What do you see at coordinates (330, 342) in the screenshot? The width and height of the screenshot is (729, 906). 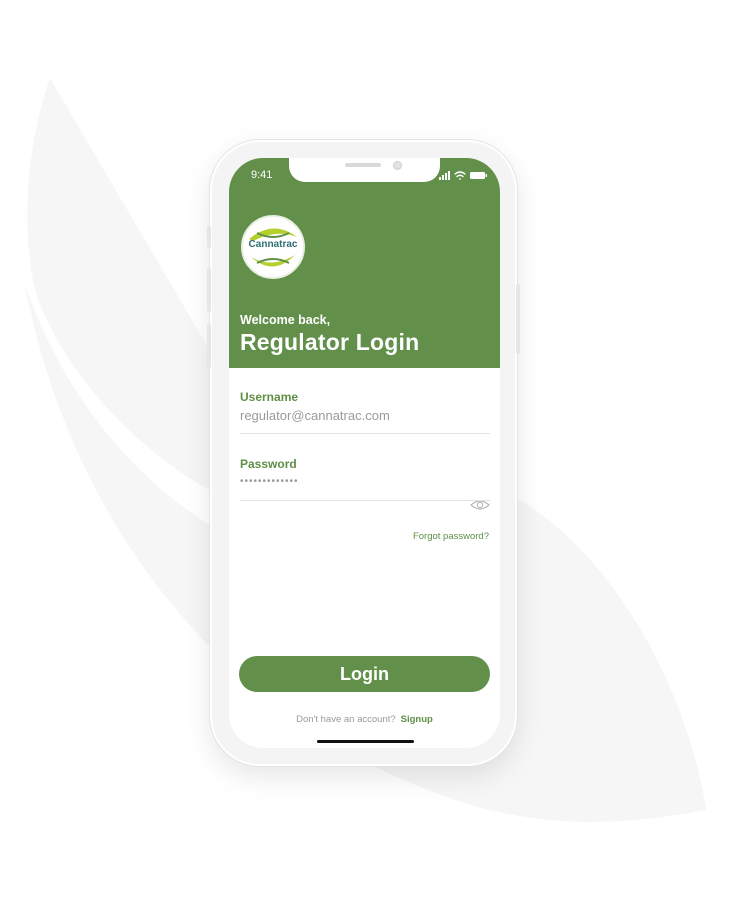 I see `page-title: Regulator Login` at bounding box center [330, 342].